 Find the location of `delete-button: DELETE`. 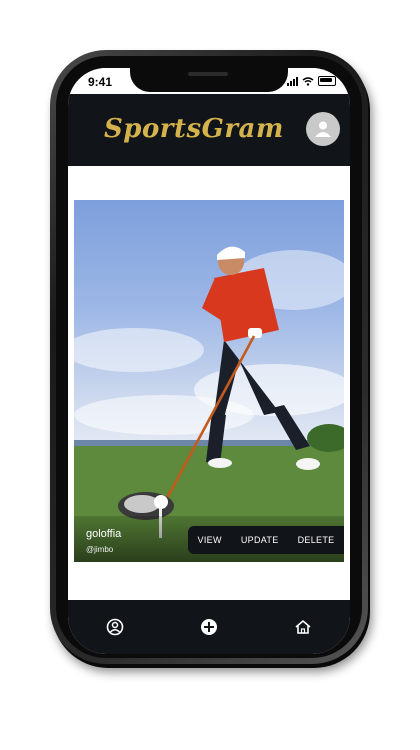

delete-button: DELETE is located at coordinates (316, 540).